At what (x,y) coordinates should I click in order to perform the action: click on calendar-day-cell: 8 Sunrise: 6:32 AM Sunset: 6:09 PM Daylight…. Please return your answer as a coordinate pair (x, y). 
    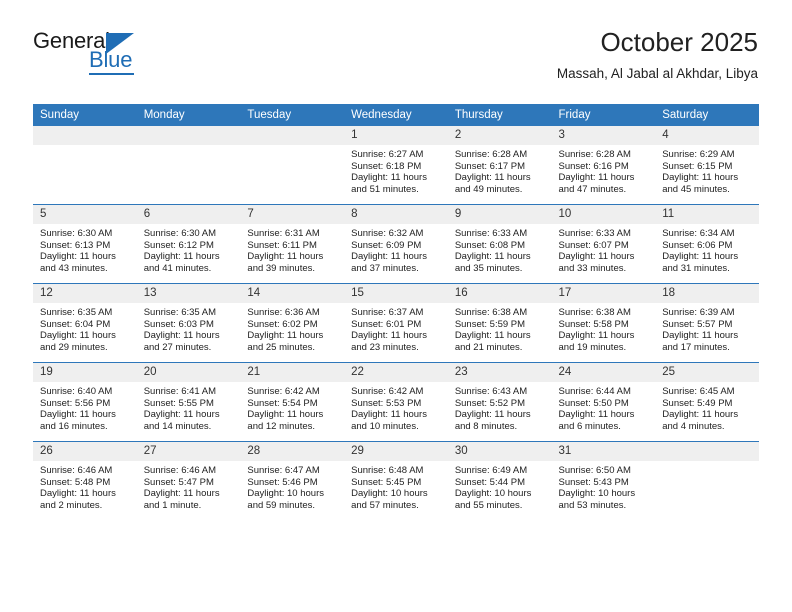
    Looking at the image, I should click on (396, 244).